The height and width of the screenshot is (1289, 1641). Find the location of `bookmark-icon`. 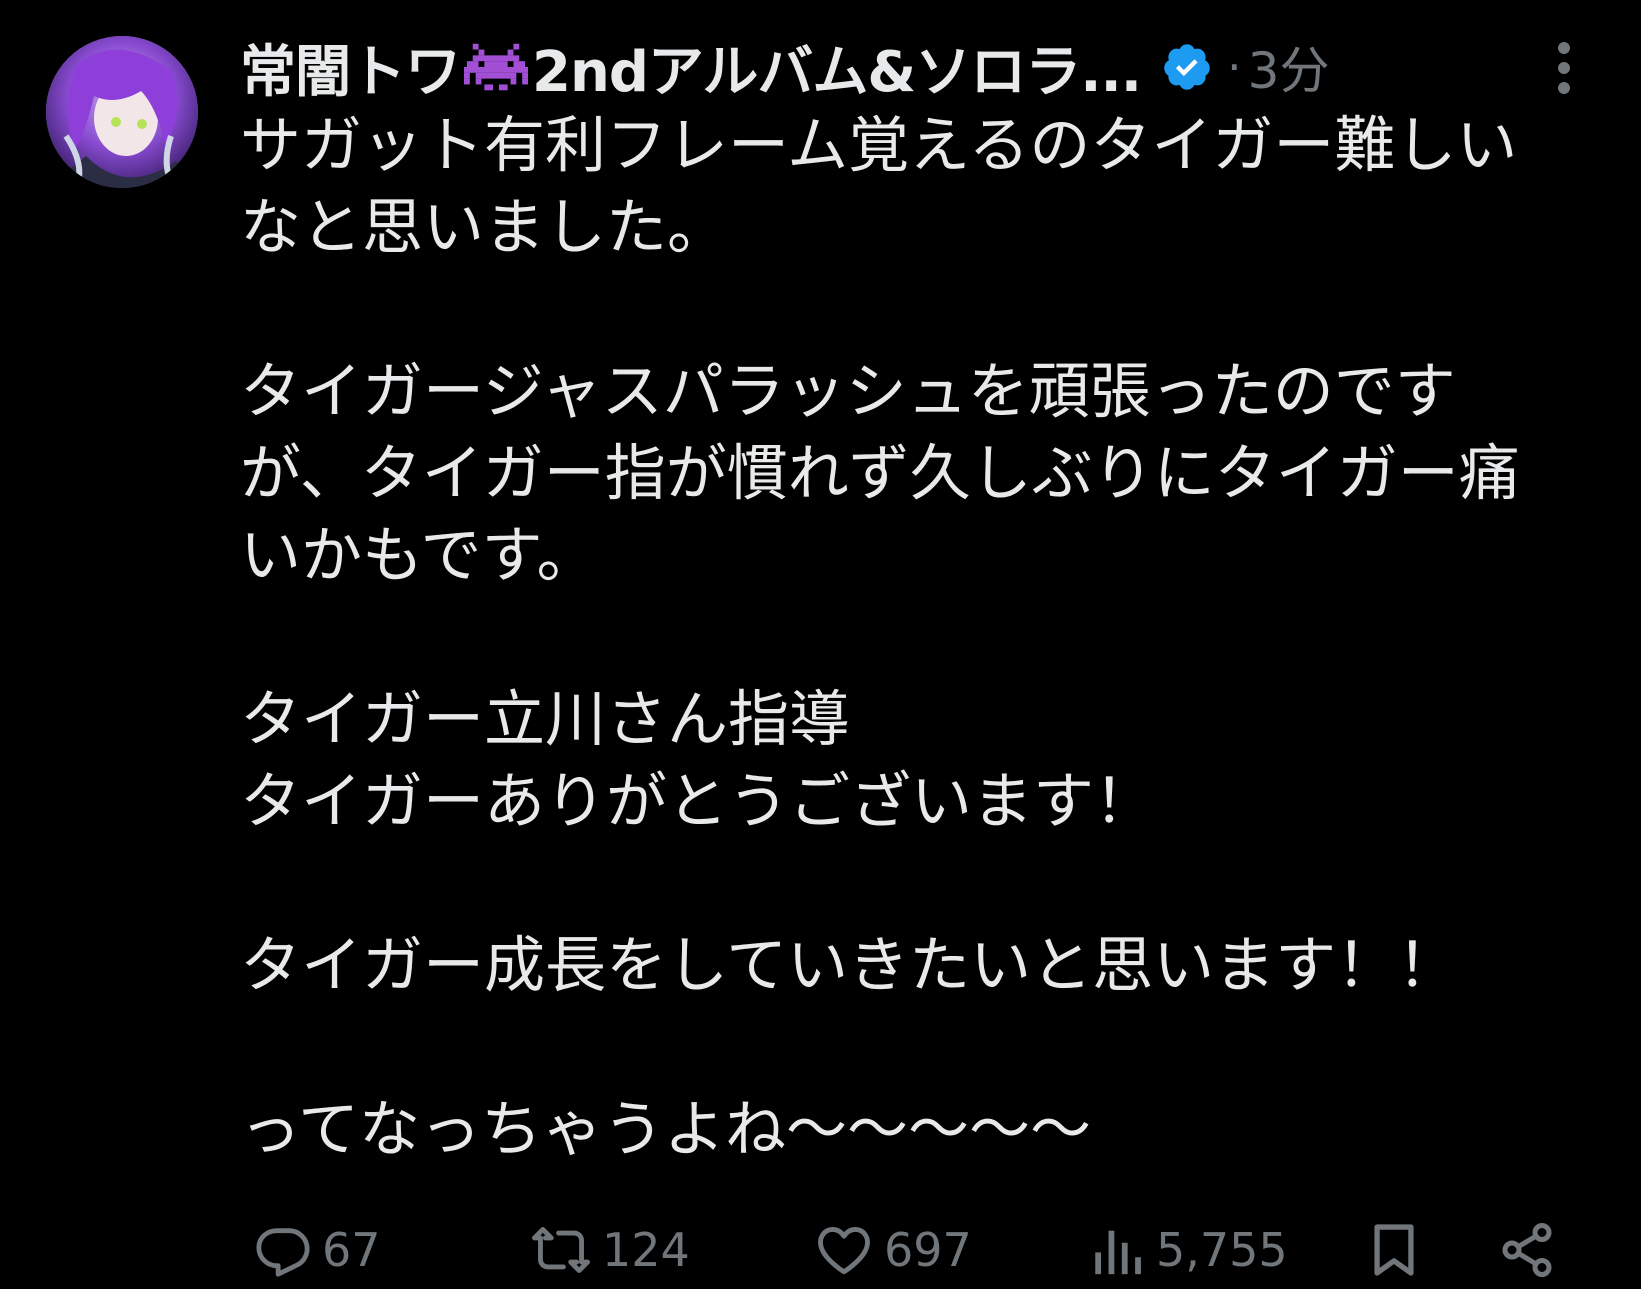

bookmark-icon is located at coordinates (1394, 1250).